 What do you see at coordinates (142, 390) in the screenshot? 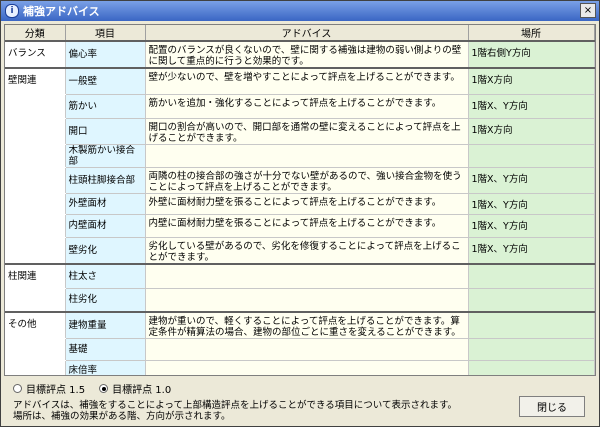
I see `radio-label: 目標評点 1.0` at bounding box center [142, 390].